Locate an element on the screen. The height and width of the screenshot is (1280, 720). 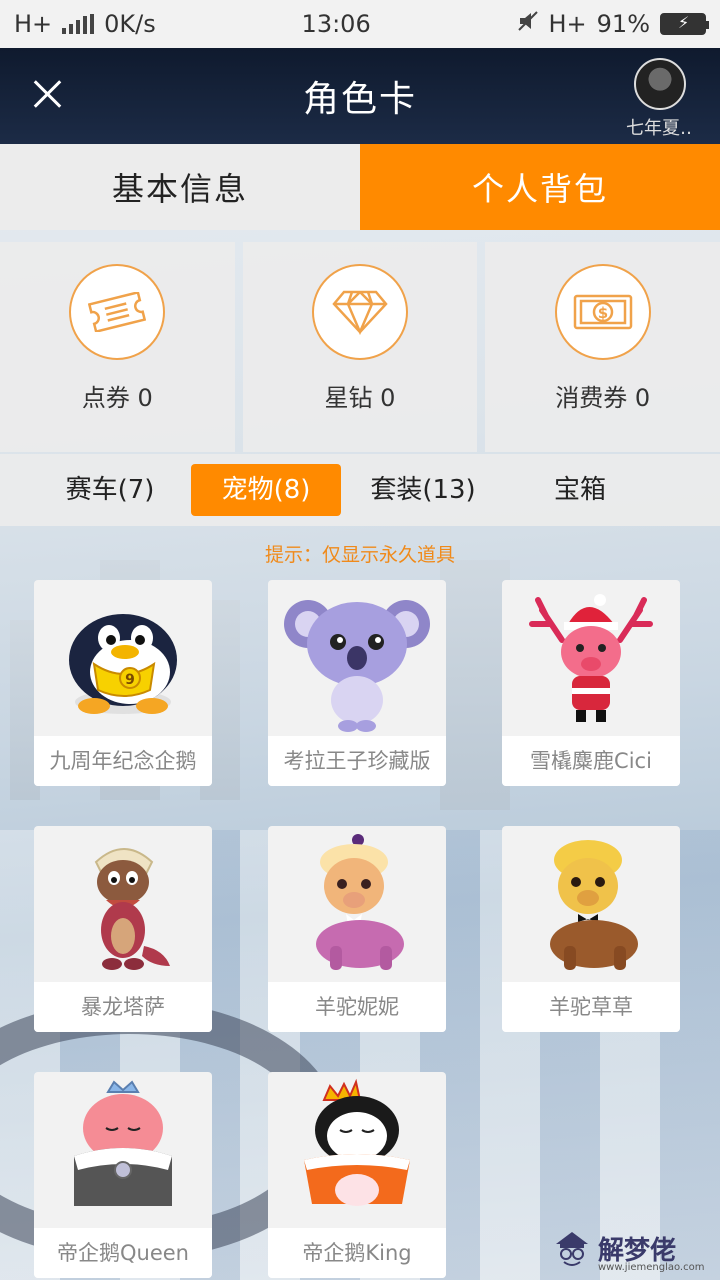
mute-icon is located at coordinates (528, 24).